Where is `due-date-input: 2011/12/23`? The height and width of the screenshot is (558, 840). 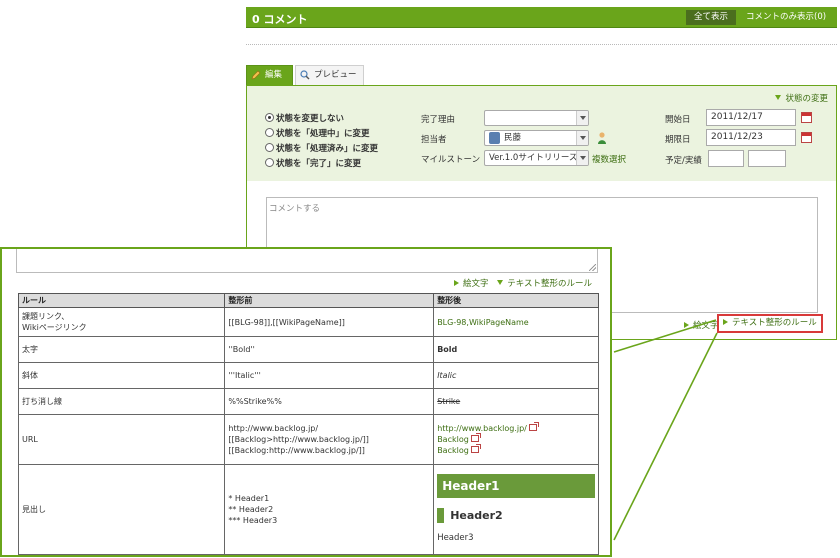 due-date-input: 2011/12/23 is located at coordinates (751, 137).